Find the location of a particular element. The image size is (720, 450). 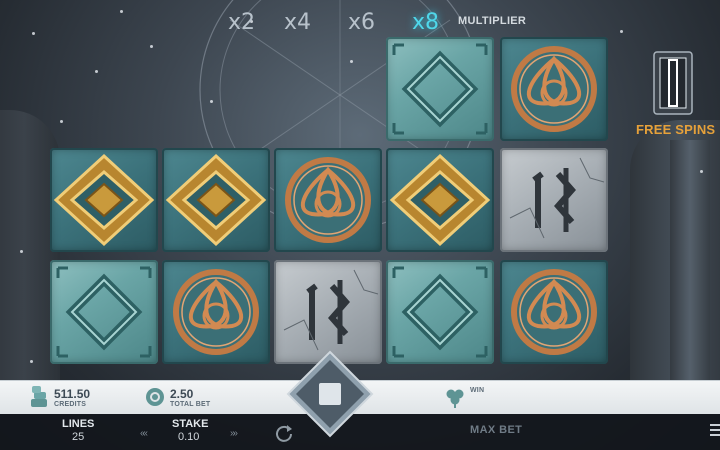

multiplier-value: x4 is located at coordinates (298, 22).